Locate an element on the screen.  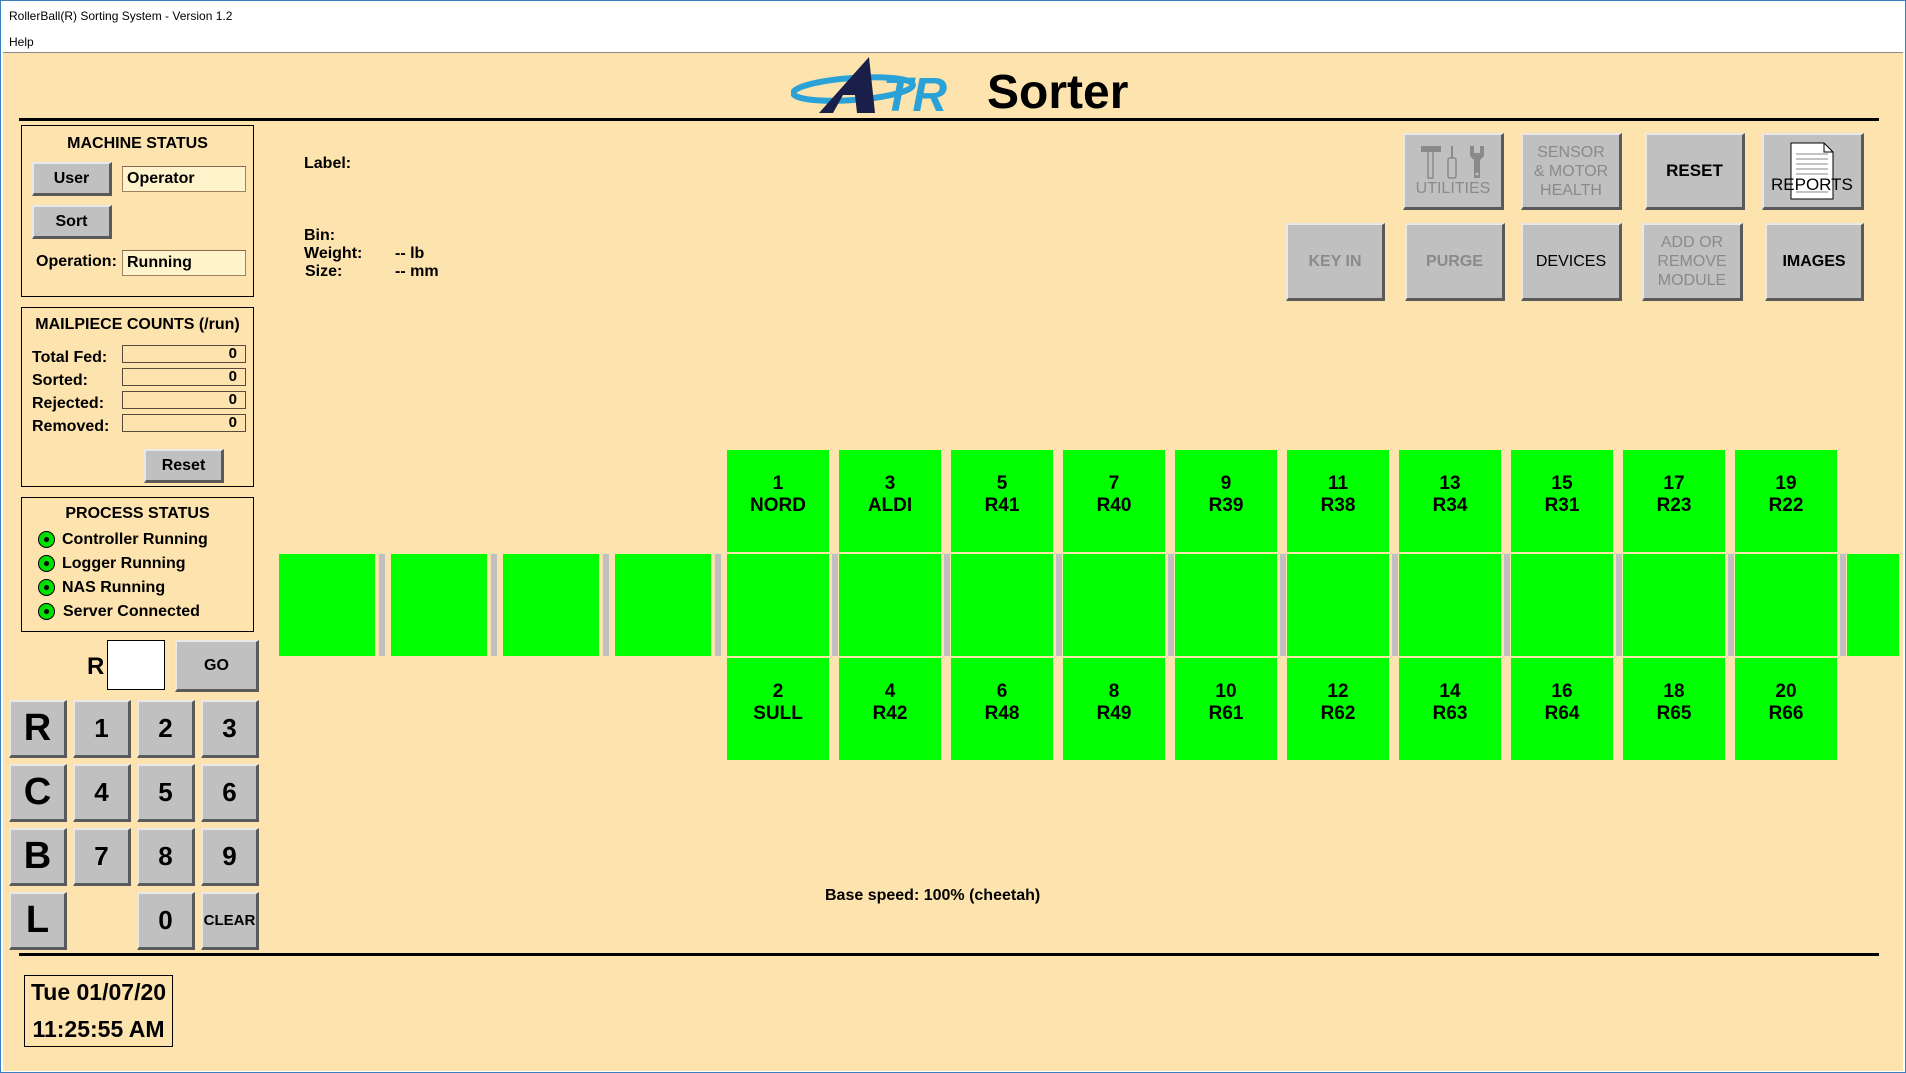
bin-top: 9 R39 is located at coordinates (1226, 501).